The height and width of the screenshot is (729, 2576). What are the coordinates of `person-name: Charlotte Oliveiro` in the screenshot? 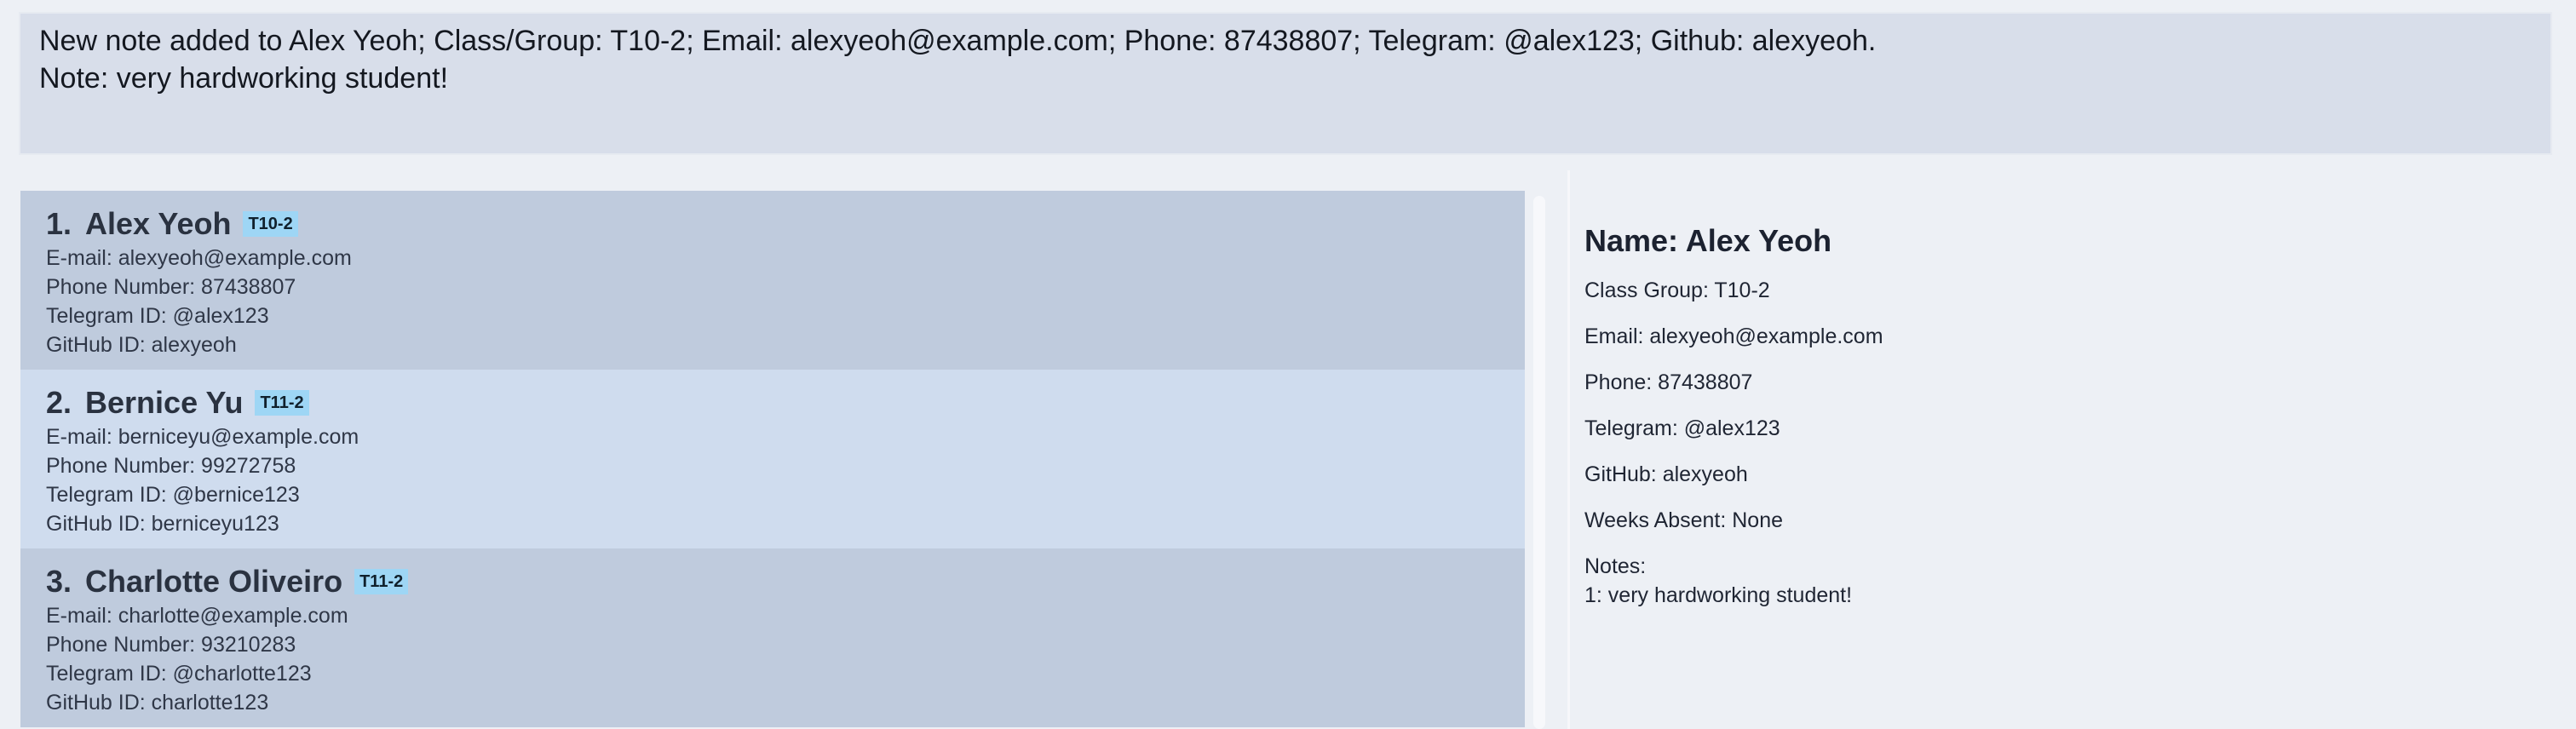 It's located at (214, 582).